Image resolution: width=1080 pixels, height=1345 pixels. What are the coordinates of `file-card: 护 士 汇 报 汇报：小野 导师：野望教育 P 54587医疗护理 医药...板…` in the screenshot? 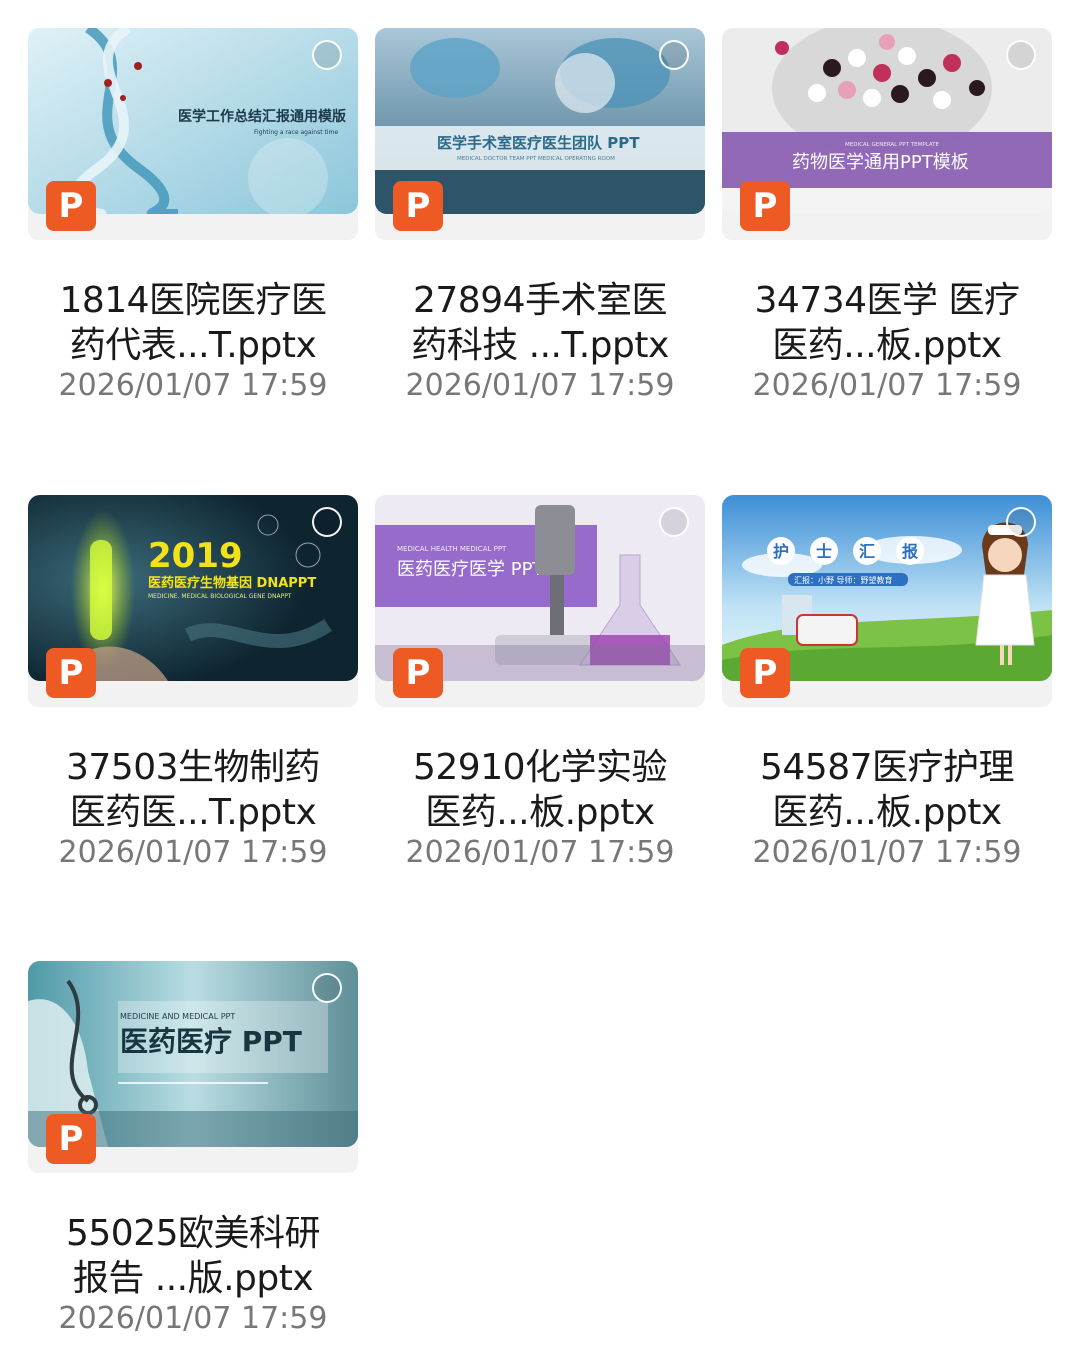 It's located at (887, 684).